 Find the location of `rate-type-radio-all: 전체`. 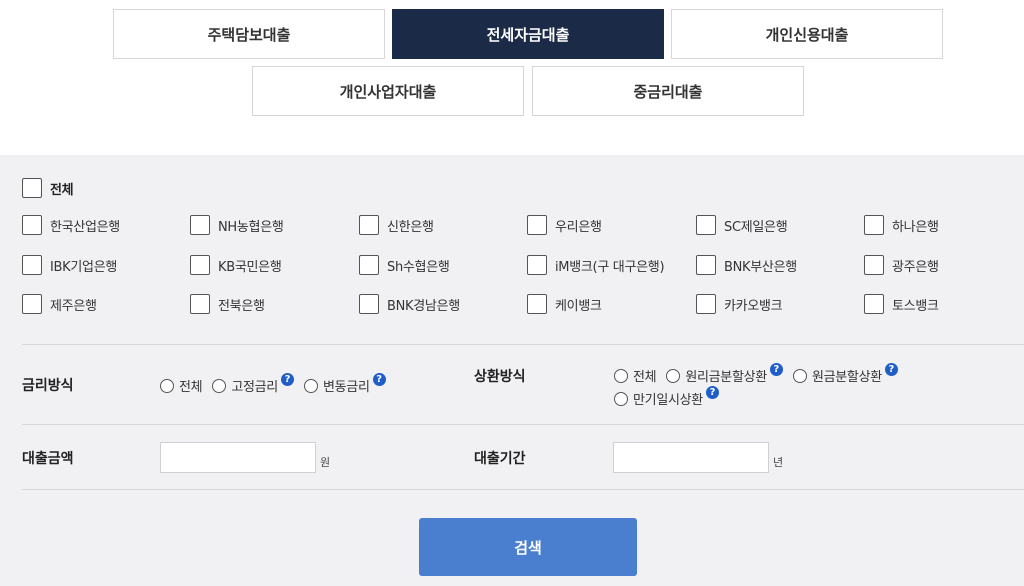

rate-type-radio-all: 전체 is located at coordinates (181, 385).